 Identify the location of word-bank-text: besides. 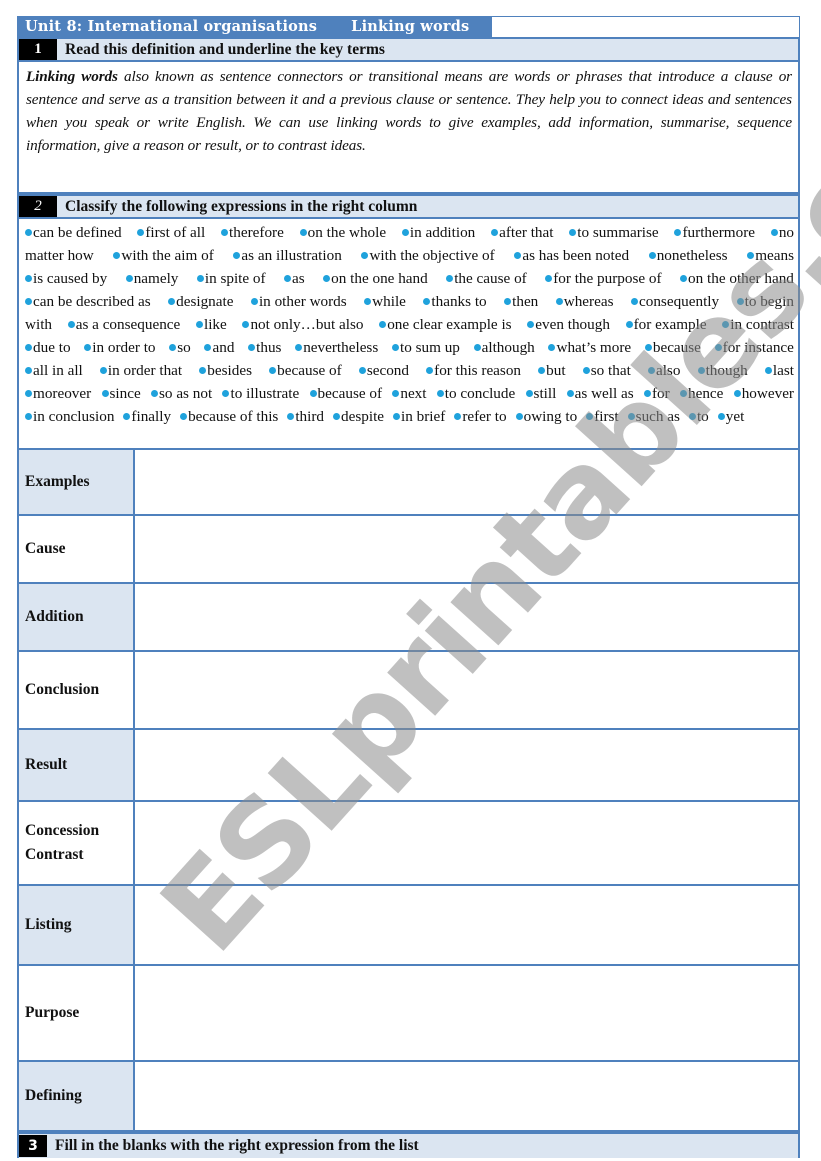
(230, 370).